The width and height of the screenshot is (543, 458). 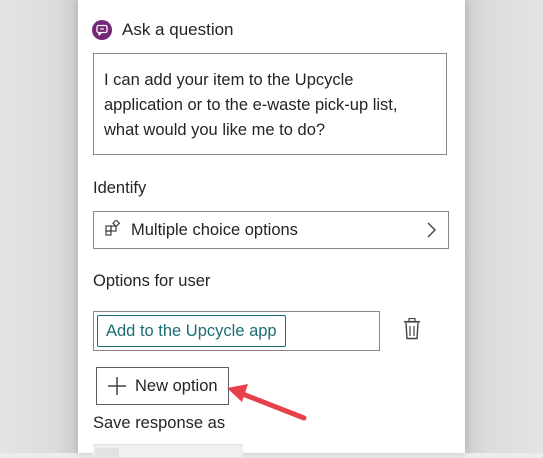 I want to click on chat-question-icon, so click(x=102, y=30).